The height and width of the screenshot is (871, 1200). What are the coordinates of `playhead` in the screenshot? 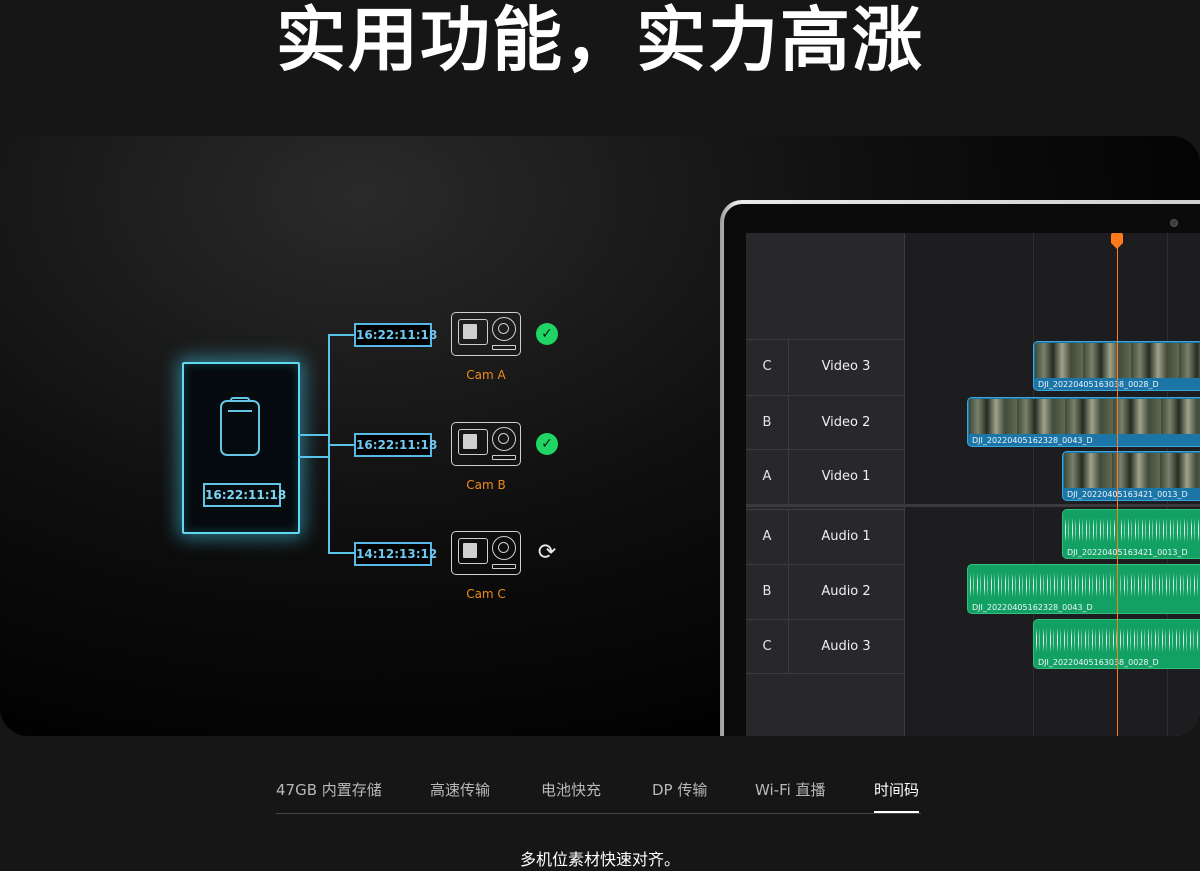 It's located at (1117, 484).